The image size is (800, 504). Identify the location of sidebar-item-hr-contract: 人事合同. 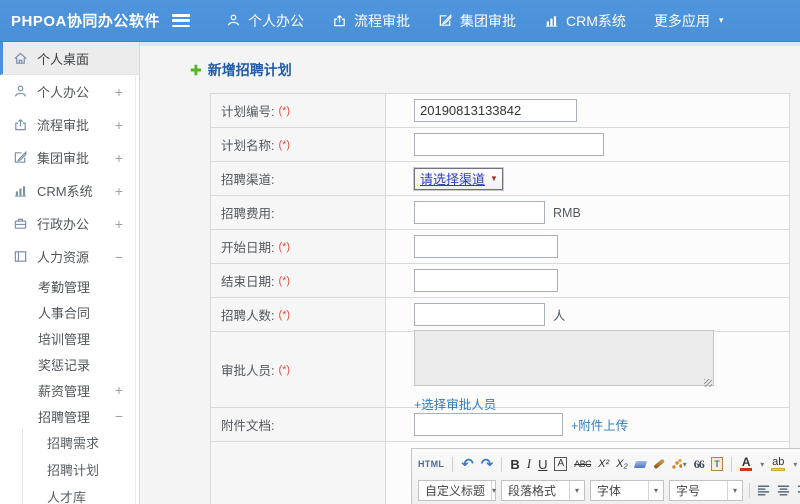
(69, 312).